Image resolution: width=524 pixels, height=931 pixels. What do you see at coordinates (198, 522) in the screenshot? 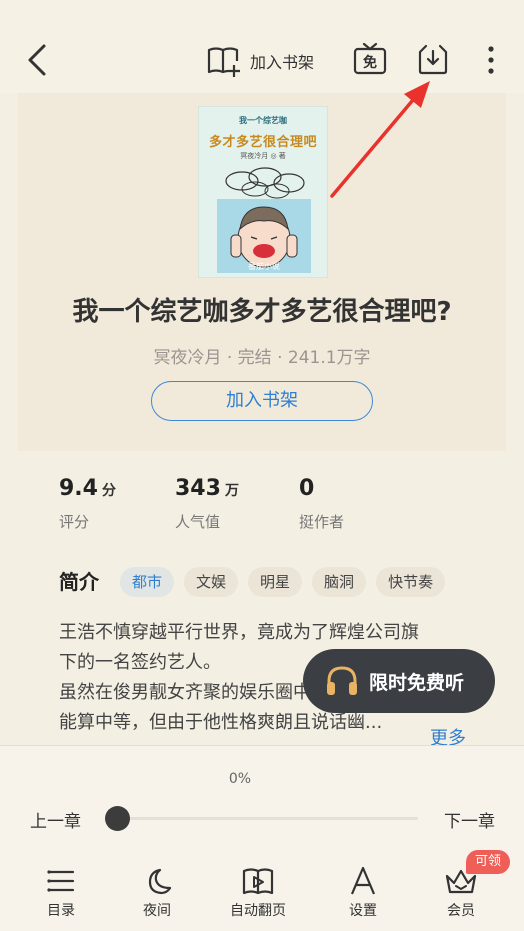
I see `stat-caption: 人气值` at bounding box center [198, 522].